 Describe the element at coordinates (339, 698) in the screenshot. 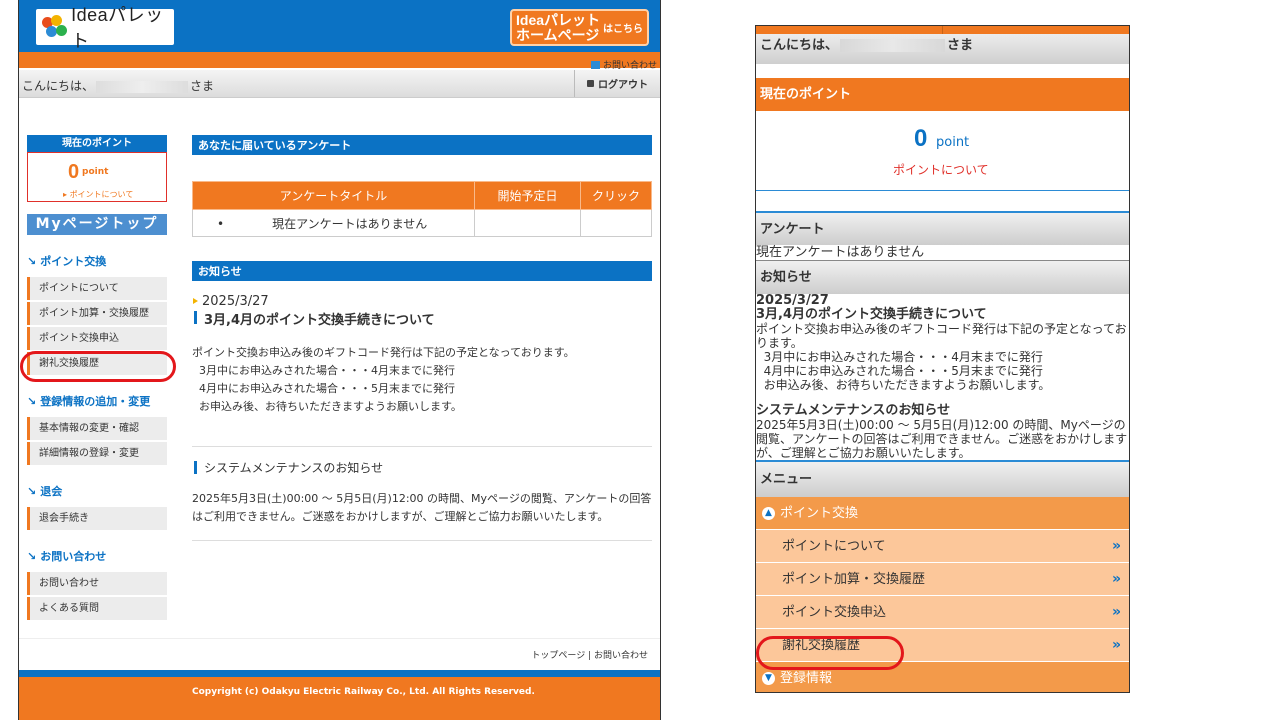

I see `footer` at that location.